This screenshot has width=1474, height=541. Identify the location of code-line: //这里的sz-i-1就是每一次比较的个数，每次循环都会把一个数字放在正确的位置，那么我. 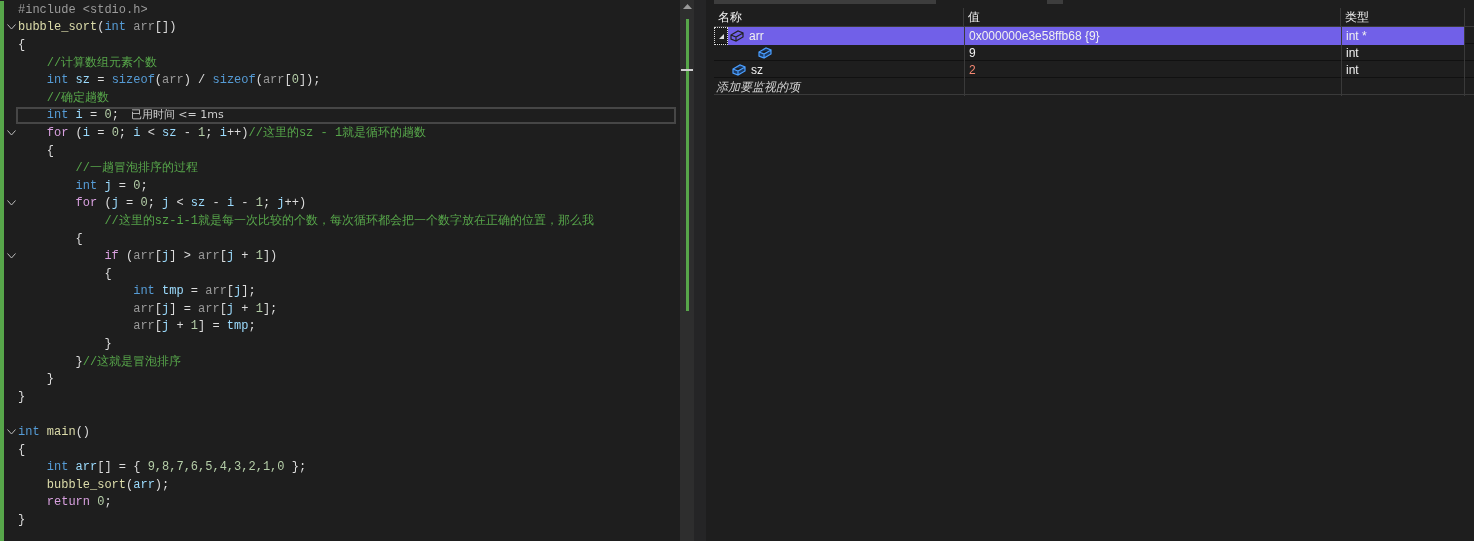
(349, 221).